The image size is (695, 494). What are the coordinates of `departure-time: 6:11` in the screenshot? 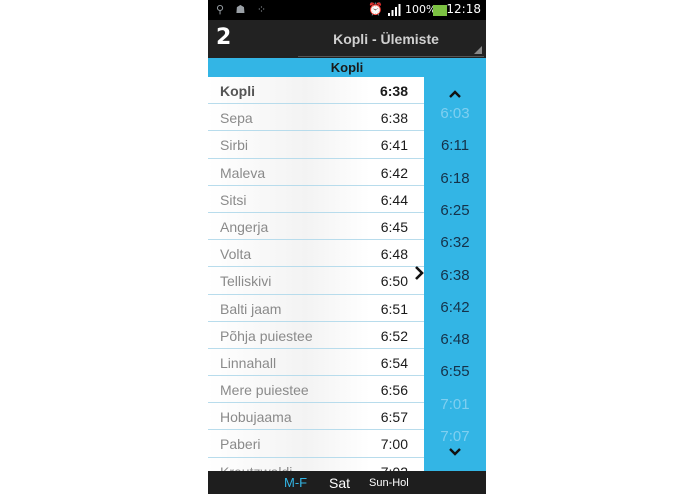 It's located at (455, 145).